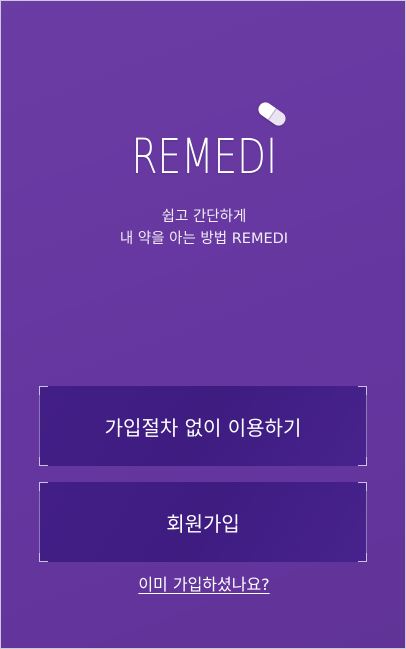  I want to click on signup-label: 회원가입, so click(203, 523).